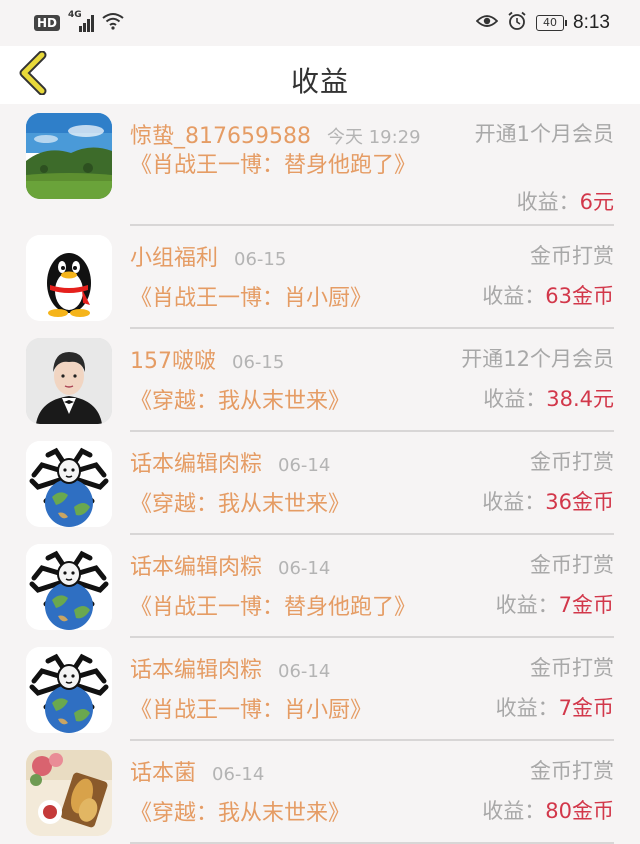 This screenshot has width=640, height=844. Describe the element at coordinates (579, 502) in the screenshot. I see `earning-value: 36金币` at that location.